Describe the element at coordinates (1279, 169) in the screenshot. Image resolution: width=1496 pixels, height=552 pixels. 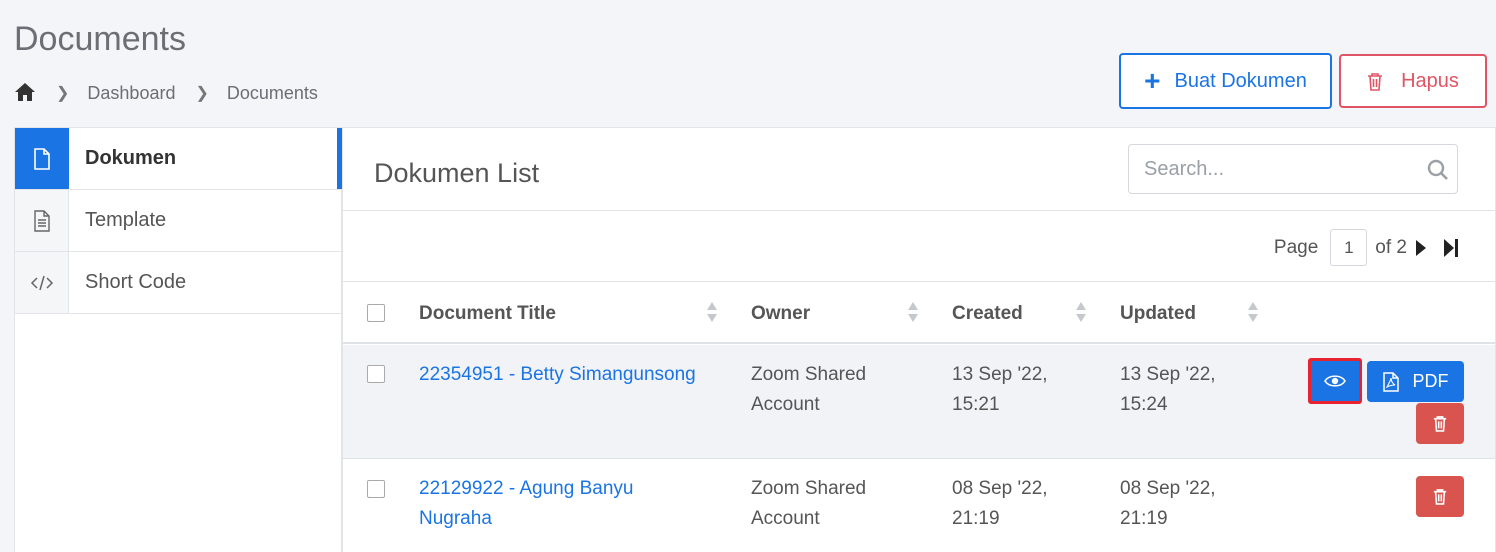
I see `search-input` at that location.